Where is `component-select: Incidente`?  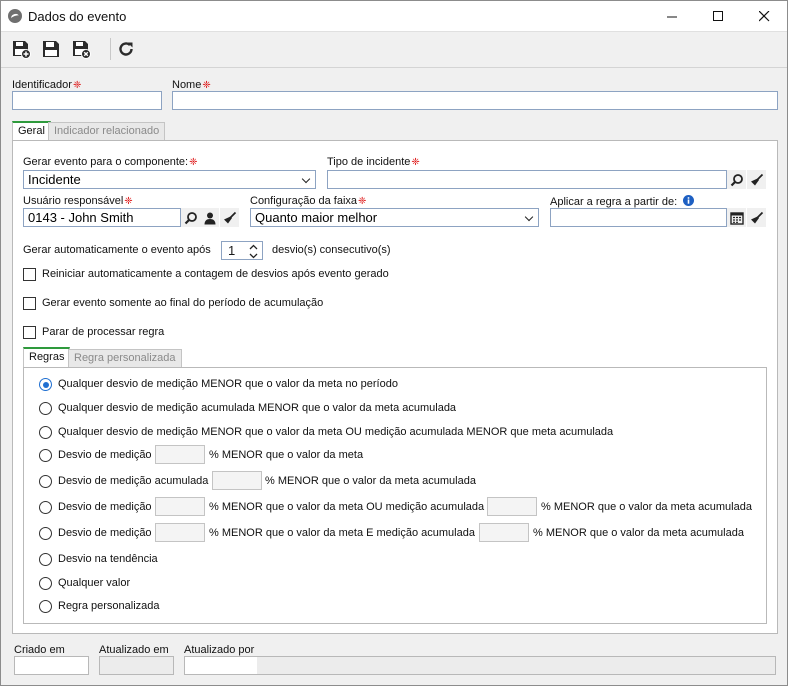 component-select: Incidente is located at coordinates (169, 179).